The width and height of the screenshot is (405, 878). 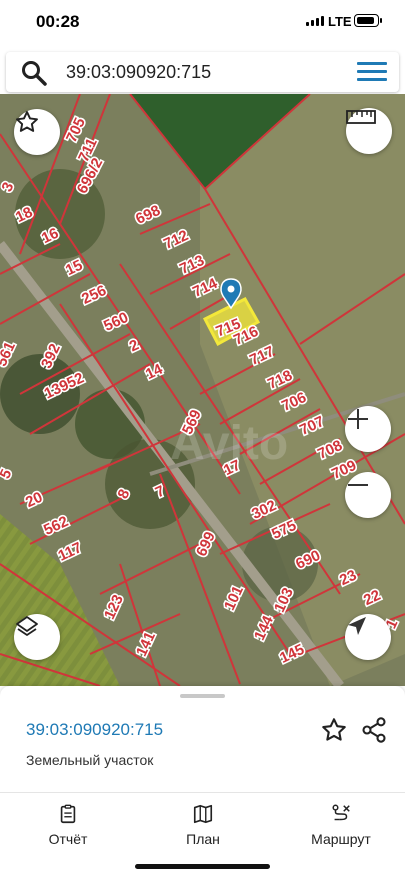 What do you see at coordinates (361, 117) in the screenshot?
I see `ruler-icon` at bounding box center [361, 117].